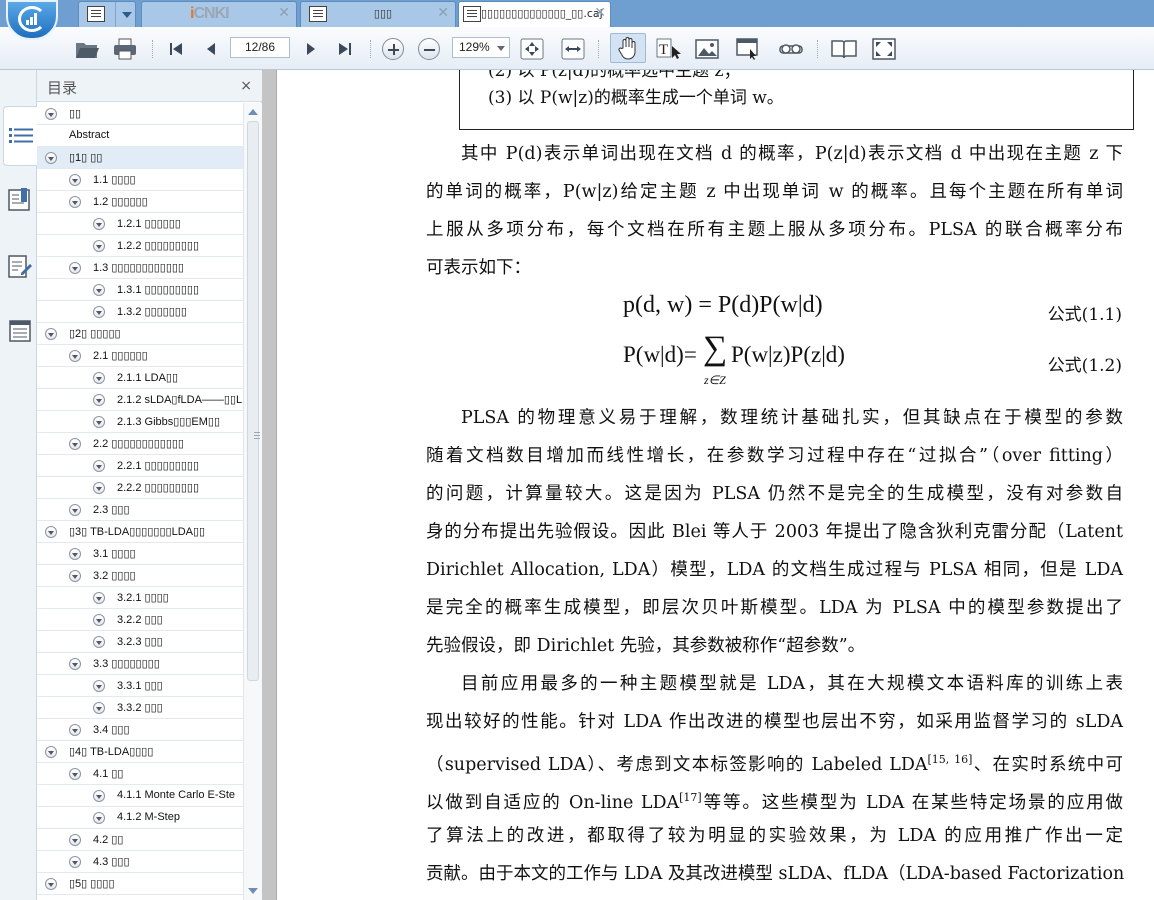 The image size is (1154, 900). I want to click on toc-item: 4.1 ▯▯, so click(140, 774).